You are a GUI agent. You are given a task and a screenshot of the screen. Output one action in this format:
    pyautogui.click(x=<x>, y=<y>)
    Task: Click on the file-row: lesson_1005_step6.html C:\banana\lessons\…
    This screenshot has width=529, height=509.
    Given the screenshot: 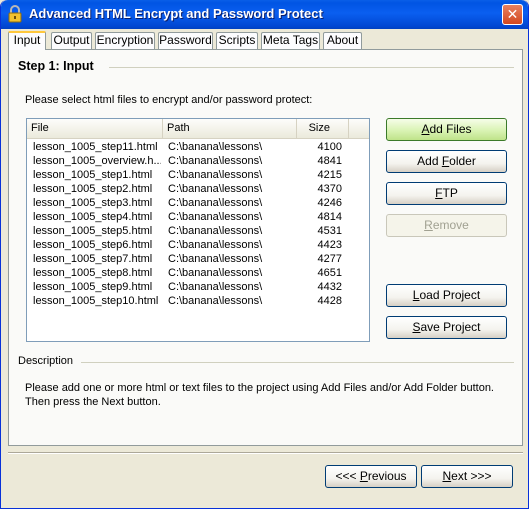 What is the action you would take?
    pyautogui.click(x=198, y=245)
    